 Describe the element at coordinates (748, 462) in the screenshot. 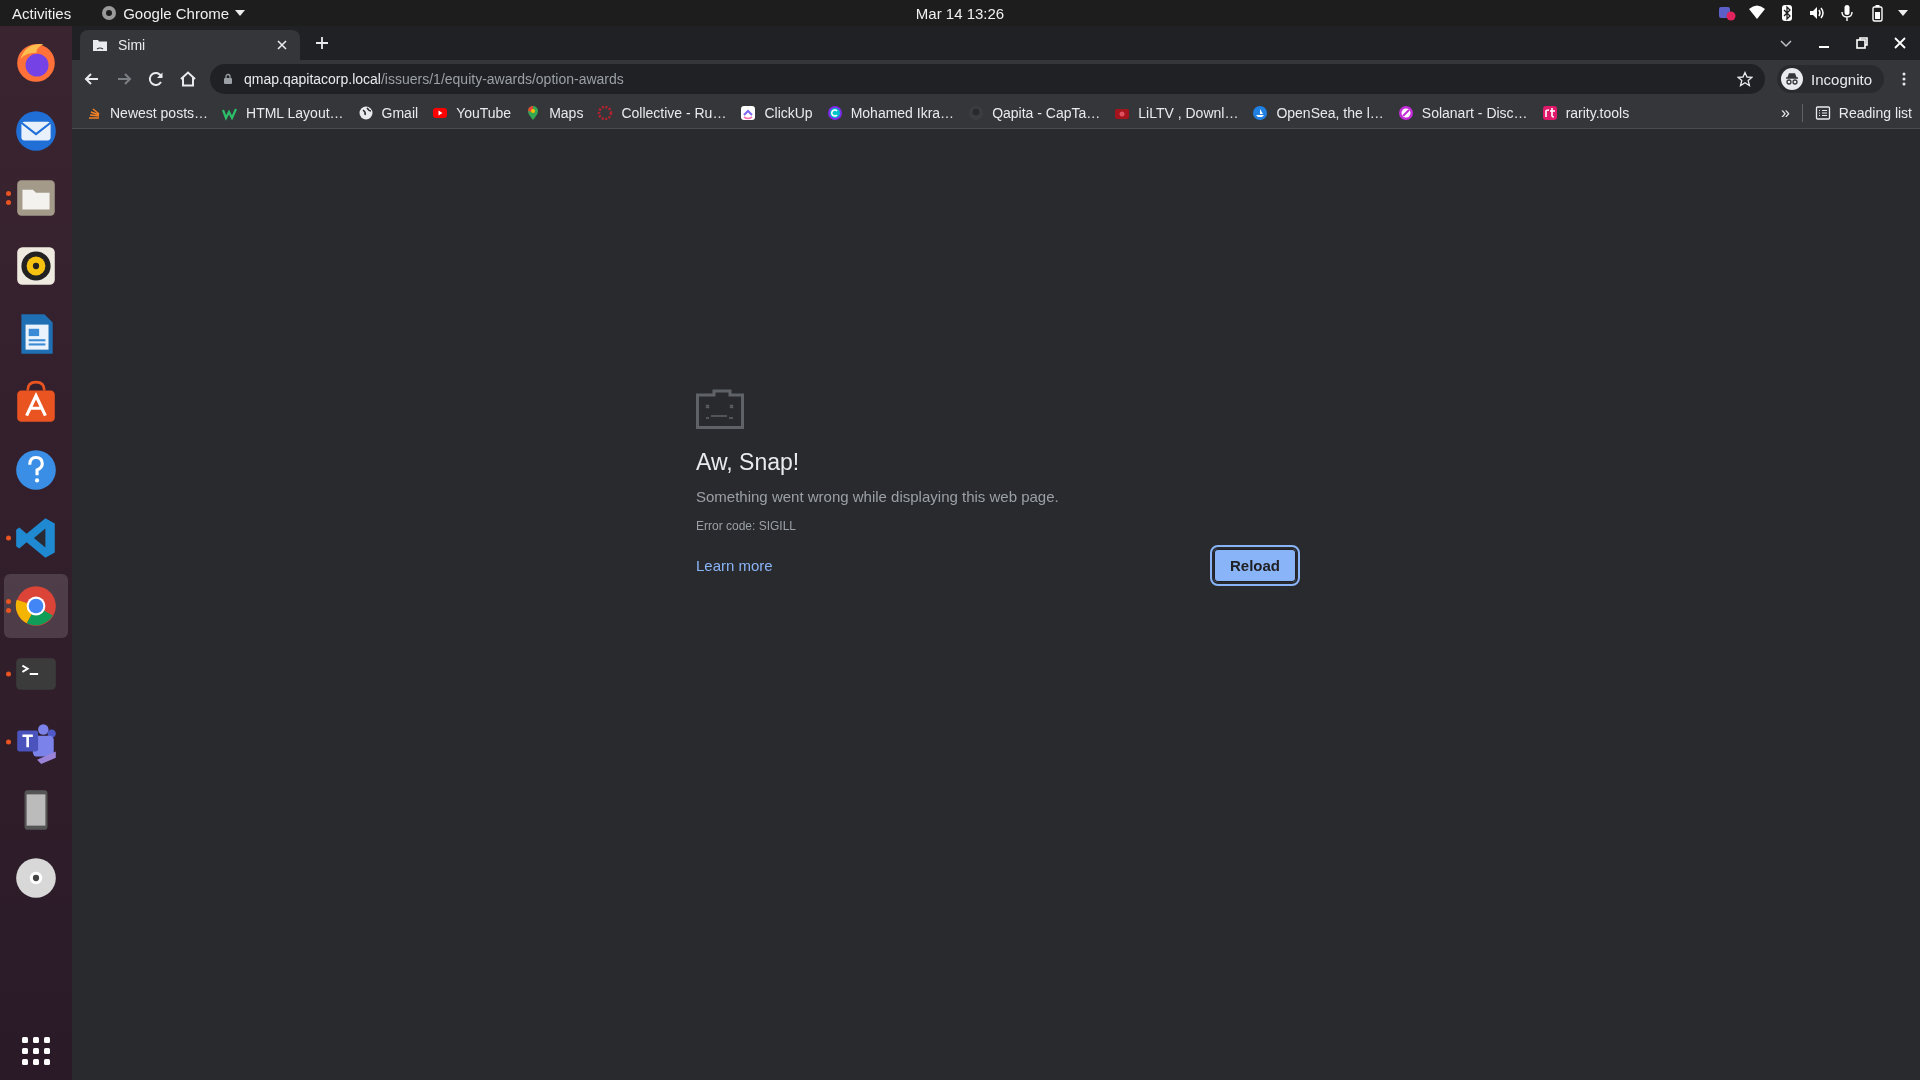

I see `error-title: Aw, Snap!` at that location.